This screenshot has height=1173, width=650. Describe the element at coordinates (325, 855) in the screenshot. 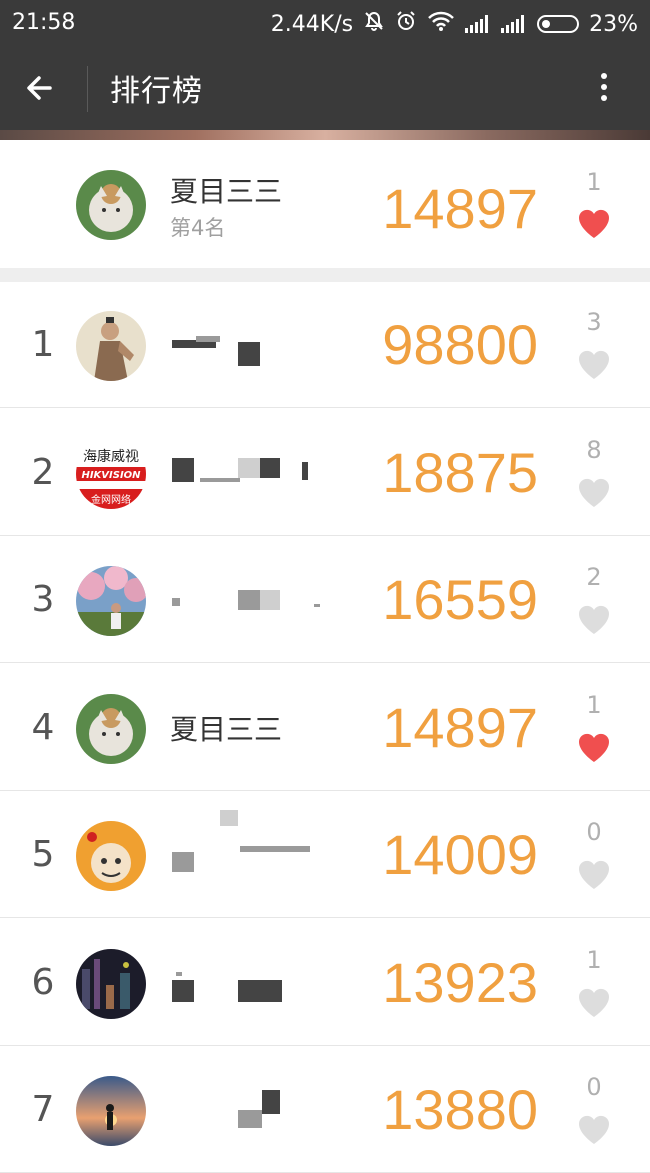

I see `rank-row: 5 14009 0` at that location.